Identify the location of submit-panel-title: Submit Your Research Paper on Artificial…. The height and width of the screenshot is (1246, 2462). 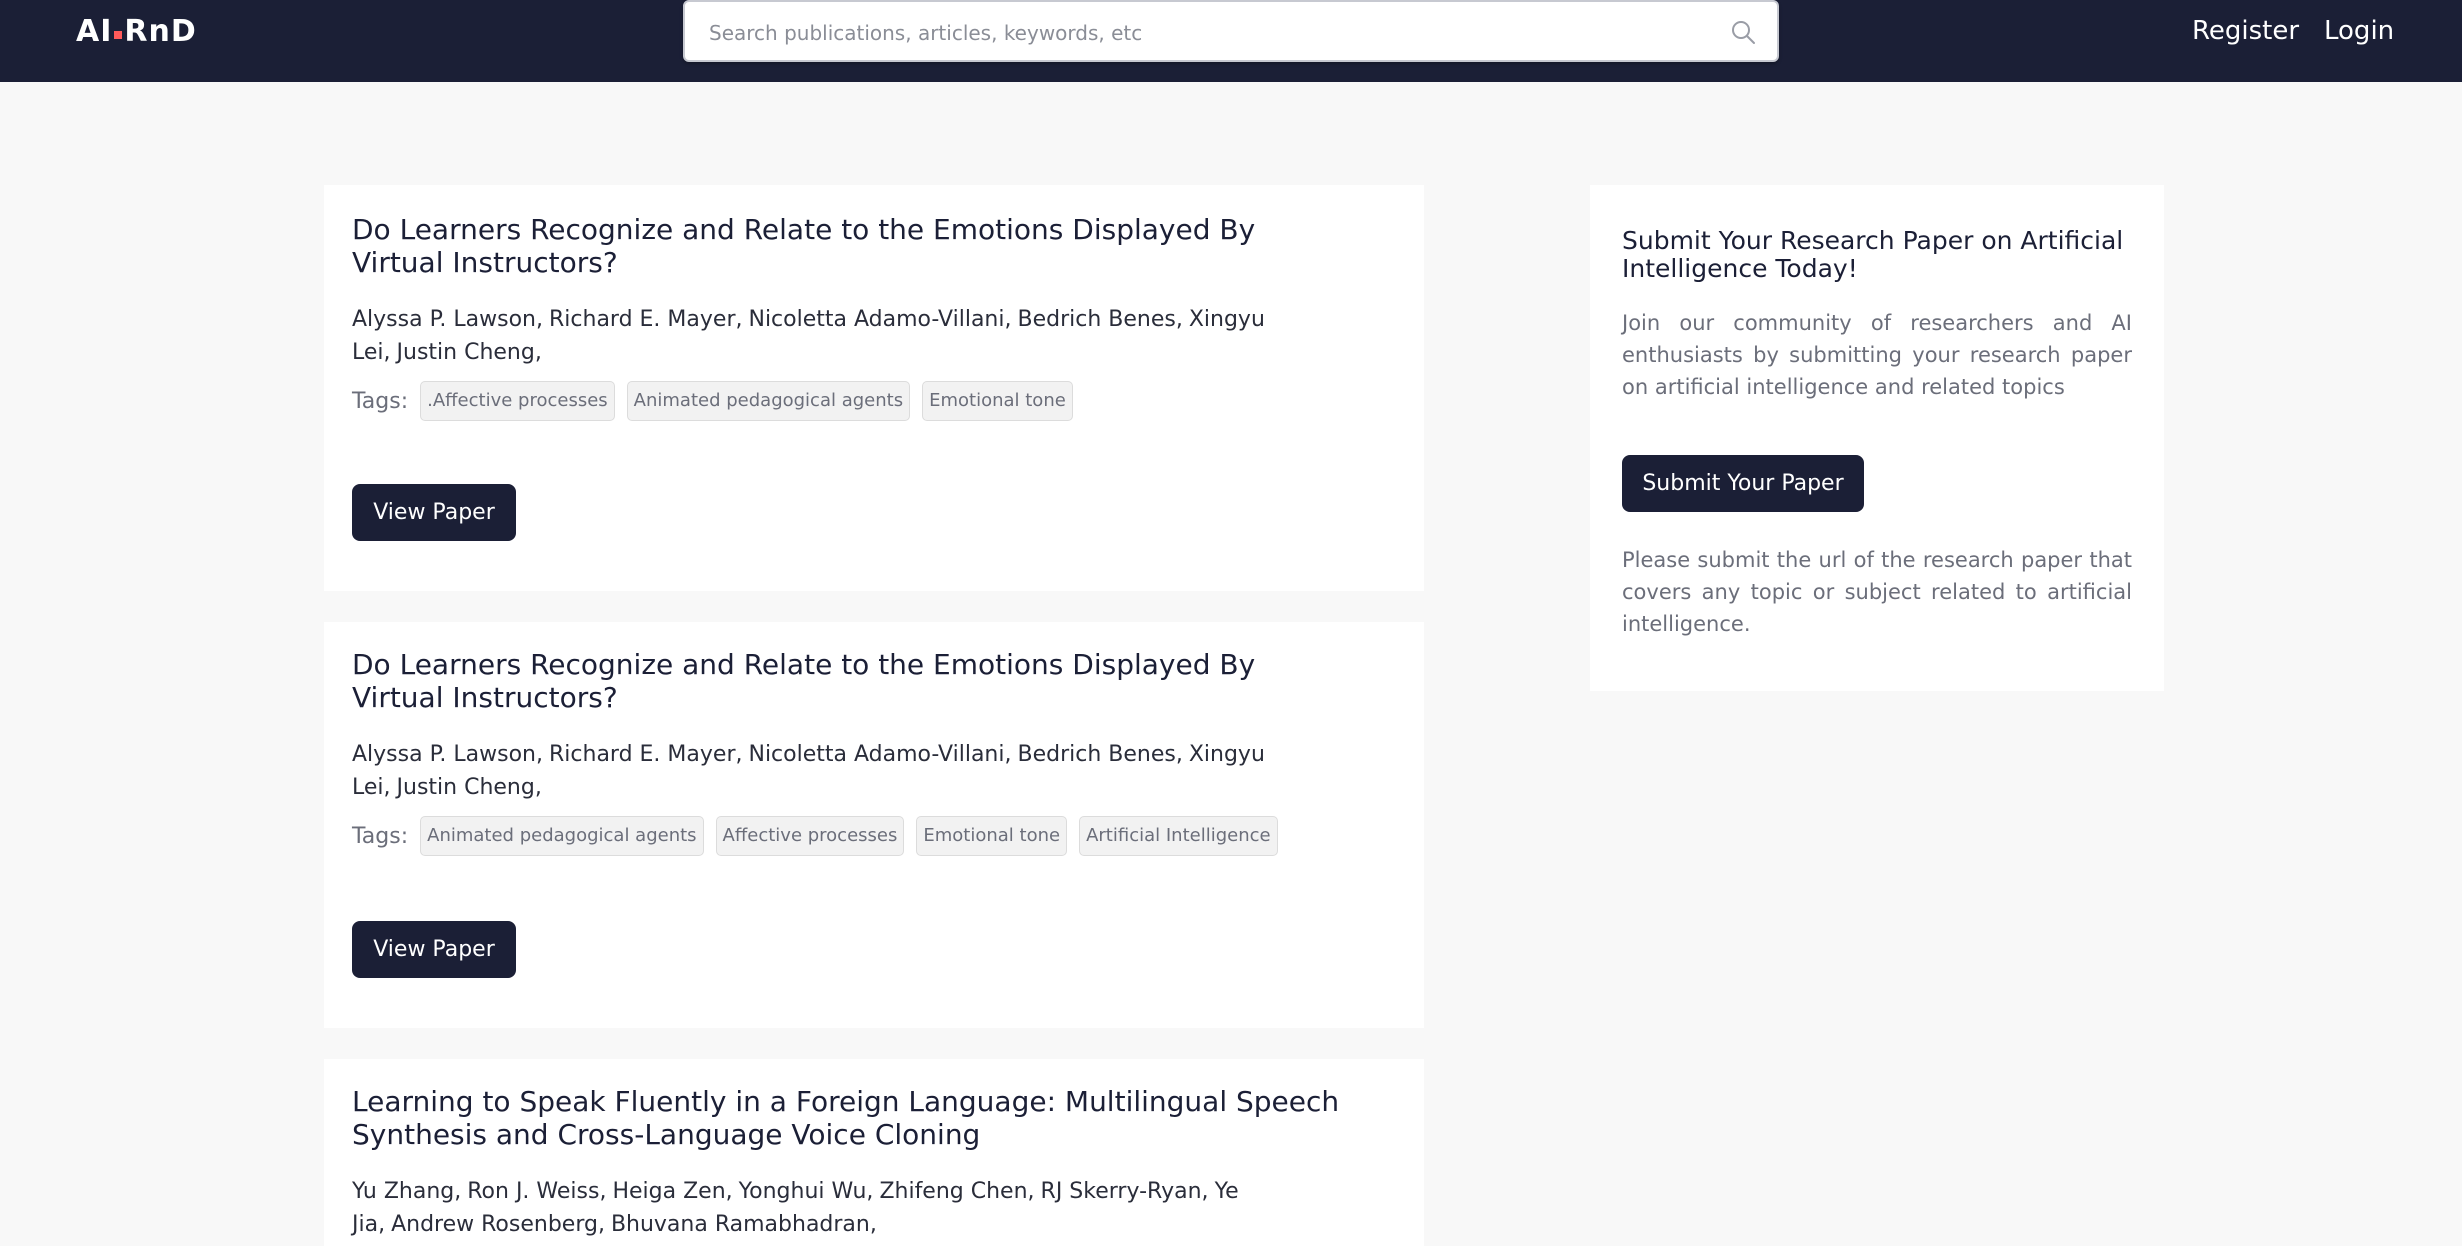
(1873, 254).